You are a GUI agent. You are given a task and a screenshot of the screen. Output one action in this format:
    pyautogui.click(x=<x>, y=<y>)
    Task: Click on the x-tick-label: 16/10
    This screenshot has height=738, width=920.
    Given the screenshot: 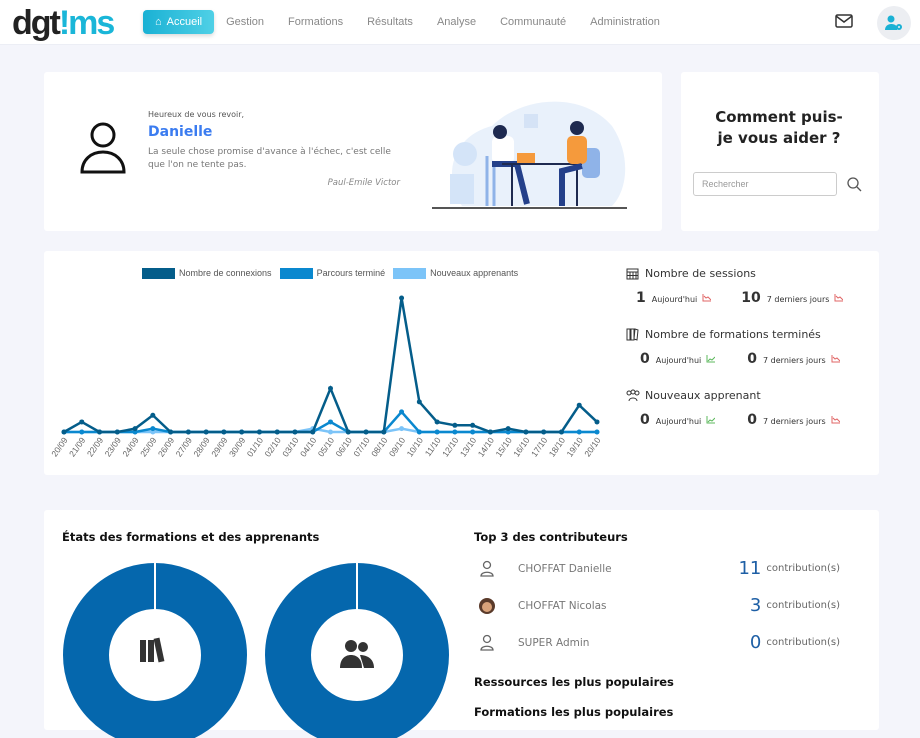 What is the action you would take?
    pyautogui.click(x=521, y=446)
    